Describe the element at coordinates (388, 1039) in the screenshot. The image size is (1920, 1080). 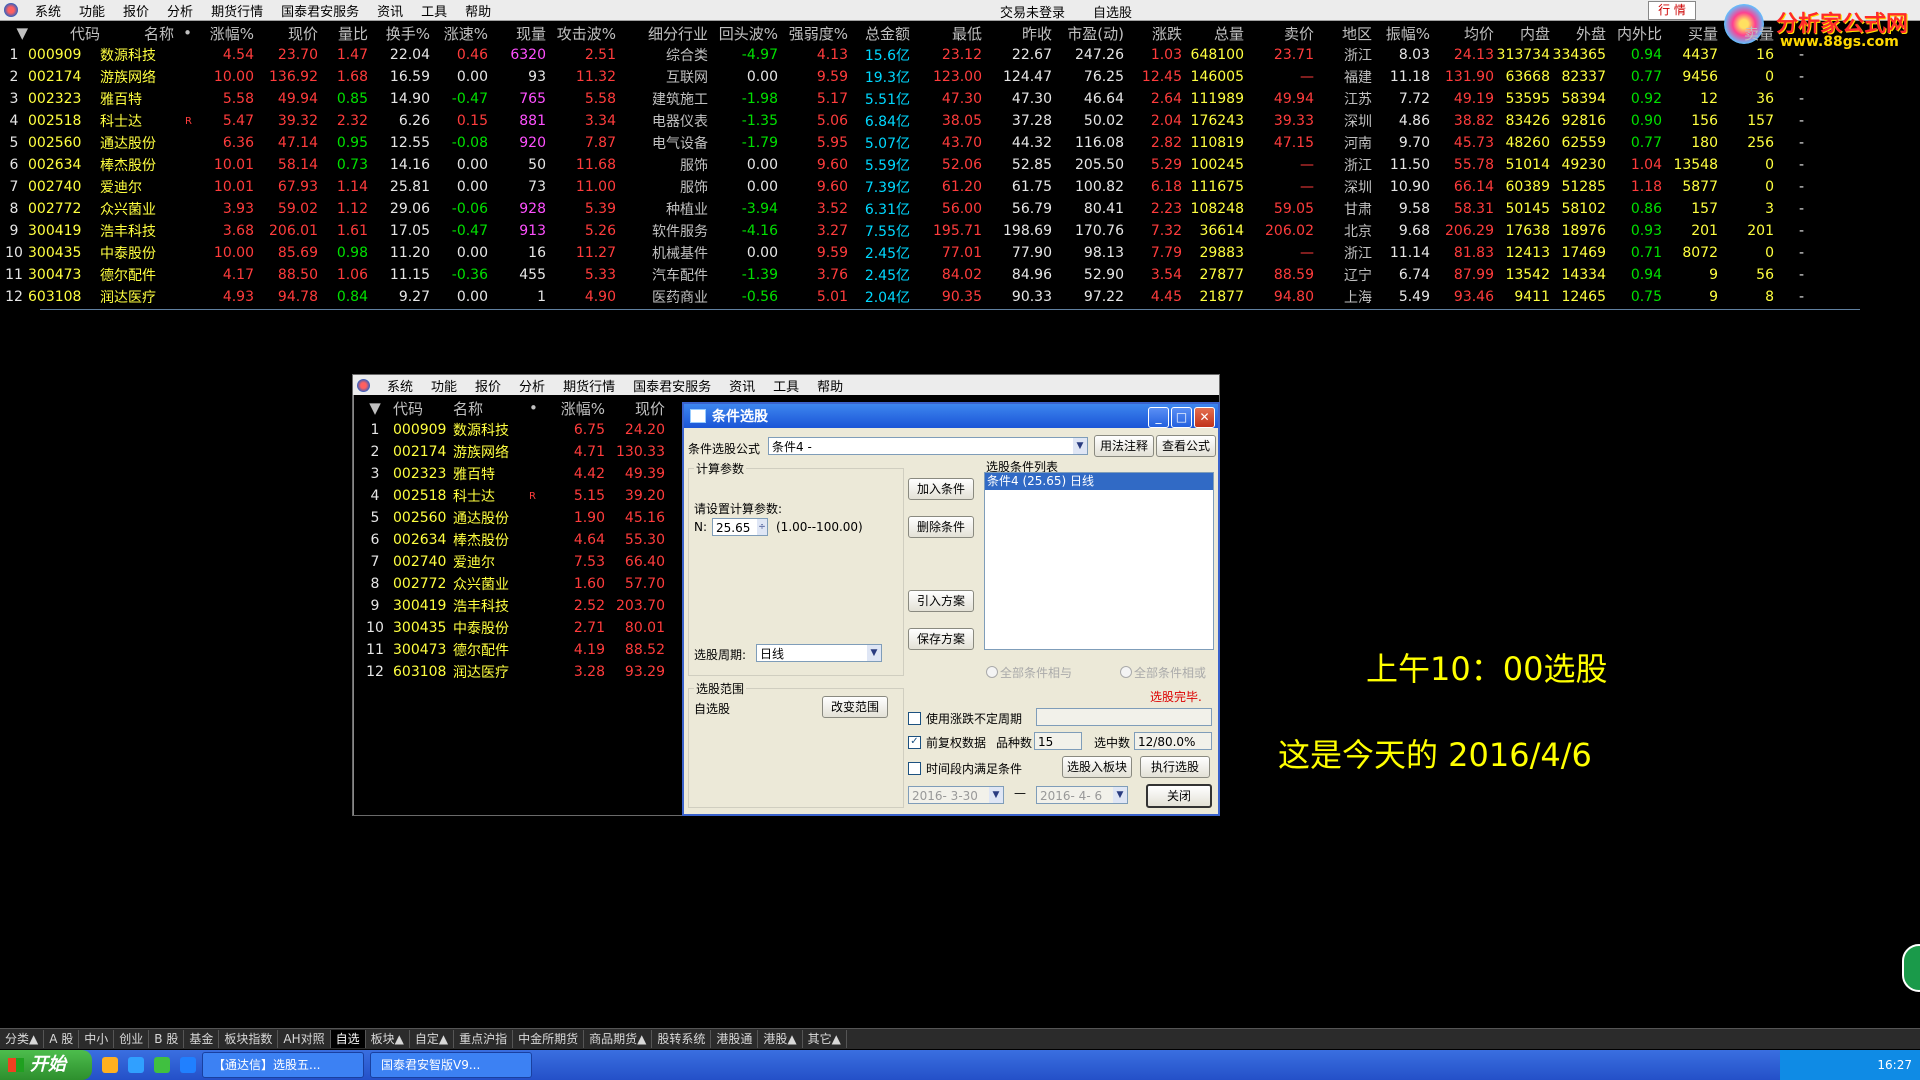
I see `tab-item: 板块▲` at that location.